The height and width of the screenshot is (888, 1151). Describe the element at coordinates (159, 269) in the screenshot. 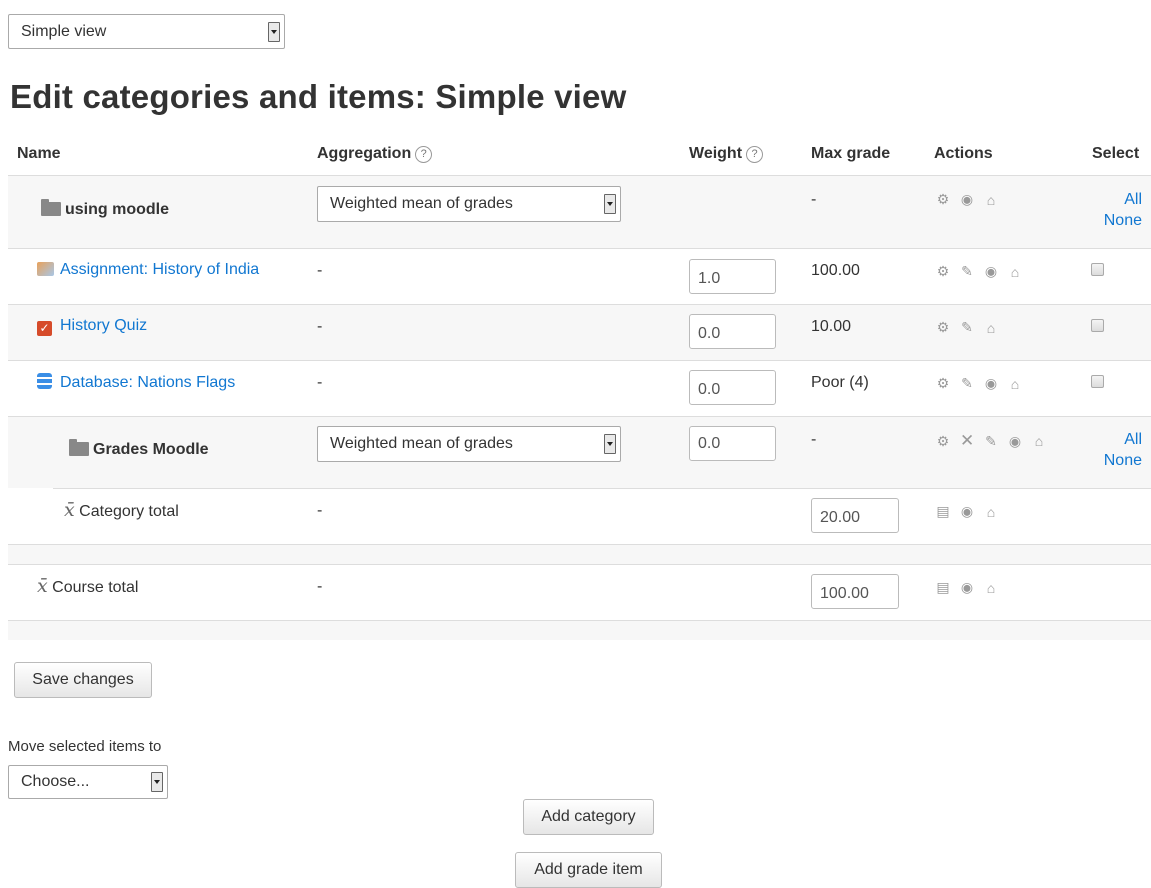

I see `item-link: Assignment: History of India` at that location.